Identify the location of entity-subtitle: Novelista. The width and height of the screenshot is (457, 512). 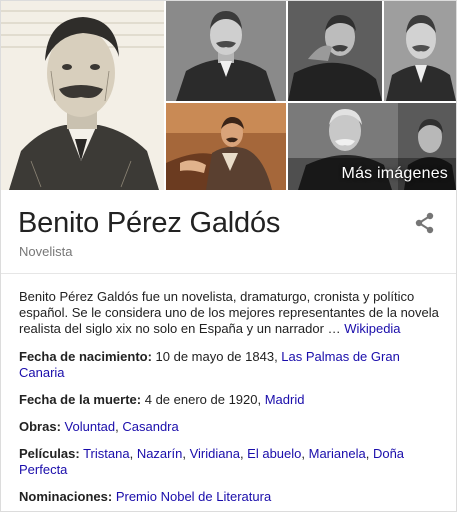
(46, 251).